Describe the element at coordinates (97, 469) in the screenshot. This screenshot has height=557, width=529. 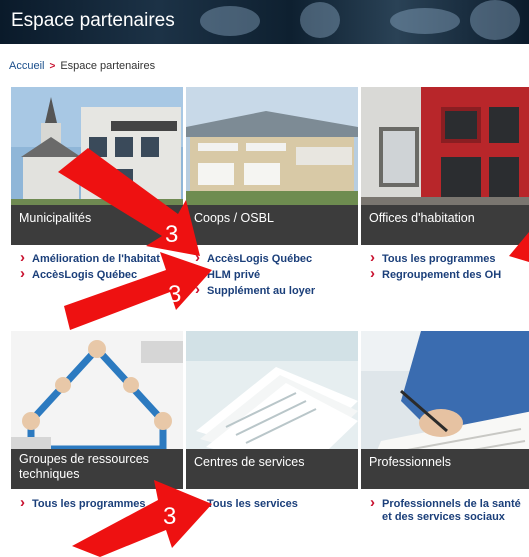
I see `tile-caption: Groupes de ressources techniques` at that location.